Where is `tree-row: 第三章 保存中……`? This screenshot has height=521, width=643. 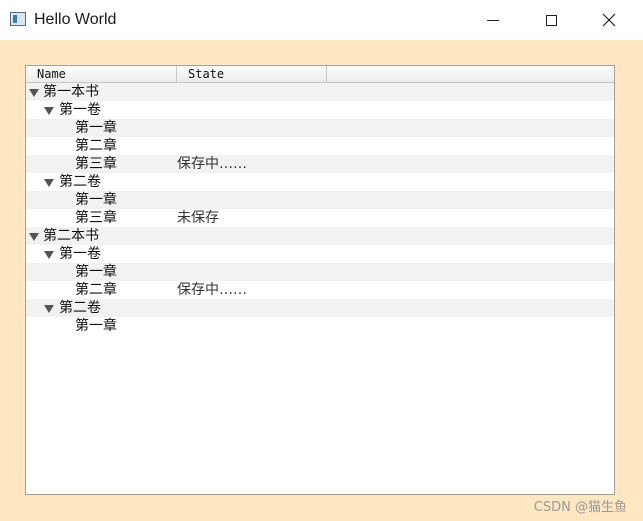 tree-row: 第三章 保存中…… is located at coordinates (320, 164).